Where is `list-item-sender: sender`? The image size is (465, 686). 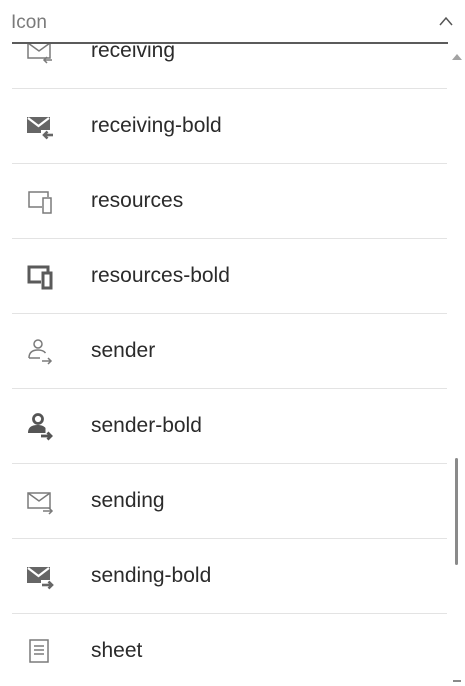 list-item-sender: sender is located at coordinates (229, 351).